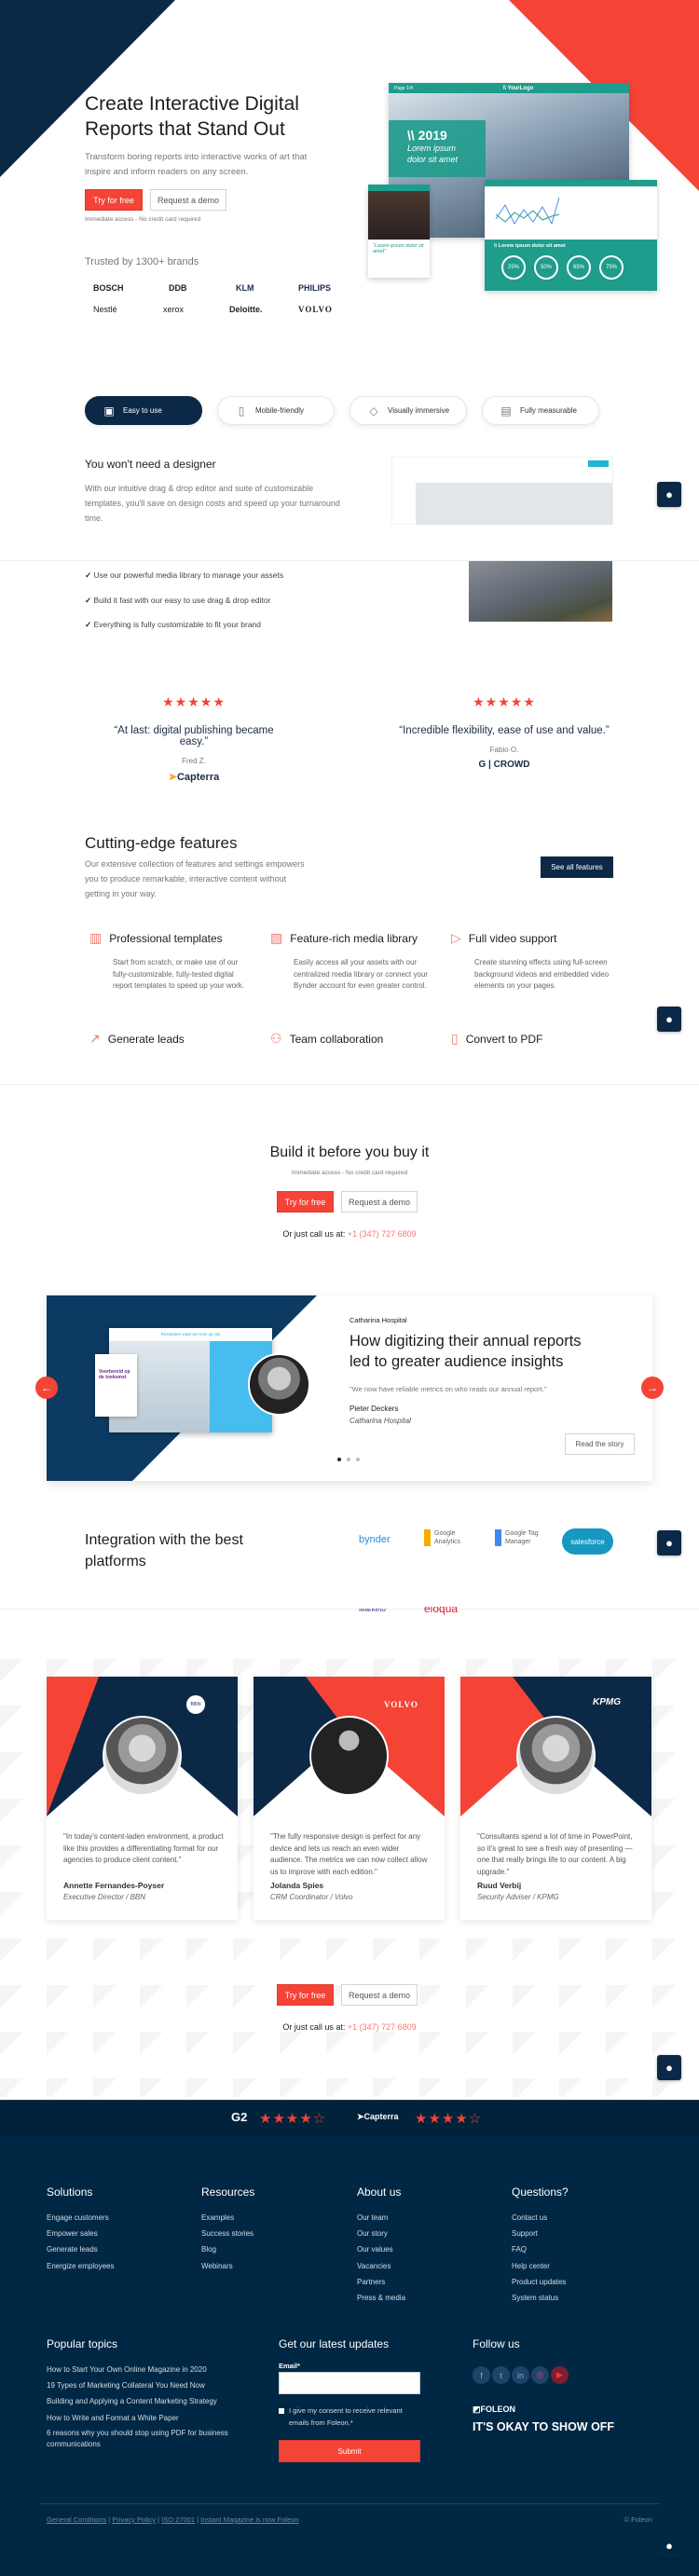 Image resolution: width=699 pixels, height=2576 pixels. I want to click on tab-easy-to-use: ▣ Easy to use, so click(143, 410).